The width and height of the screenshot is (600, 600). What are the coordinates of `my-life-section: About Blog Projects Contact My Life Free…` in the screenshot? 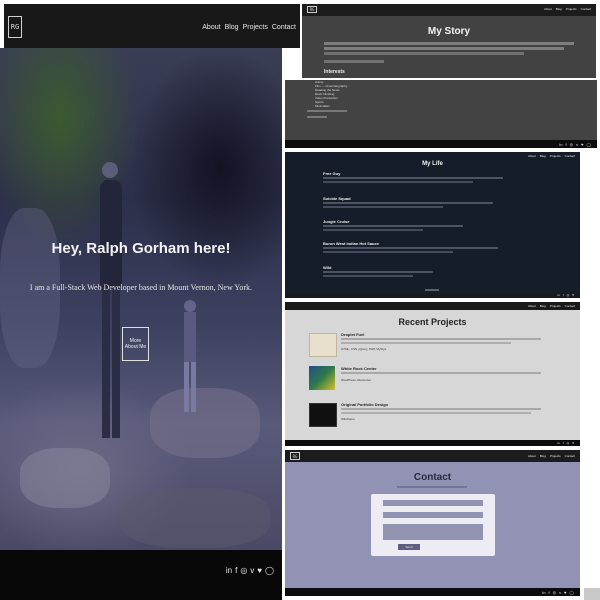 It's located at (432, 225).